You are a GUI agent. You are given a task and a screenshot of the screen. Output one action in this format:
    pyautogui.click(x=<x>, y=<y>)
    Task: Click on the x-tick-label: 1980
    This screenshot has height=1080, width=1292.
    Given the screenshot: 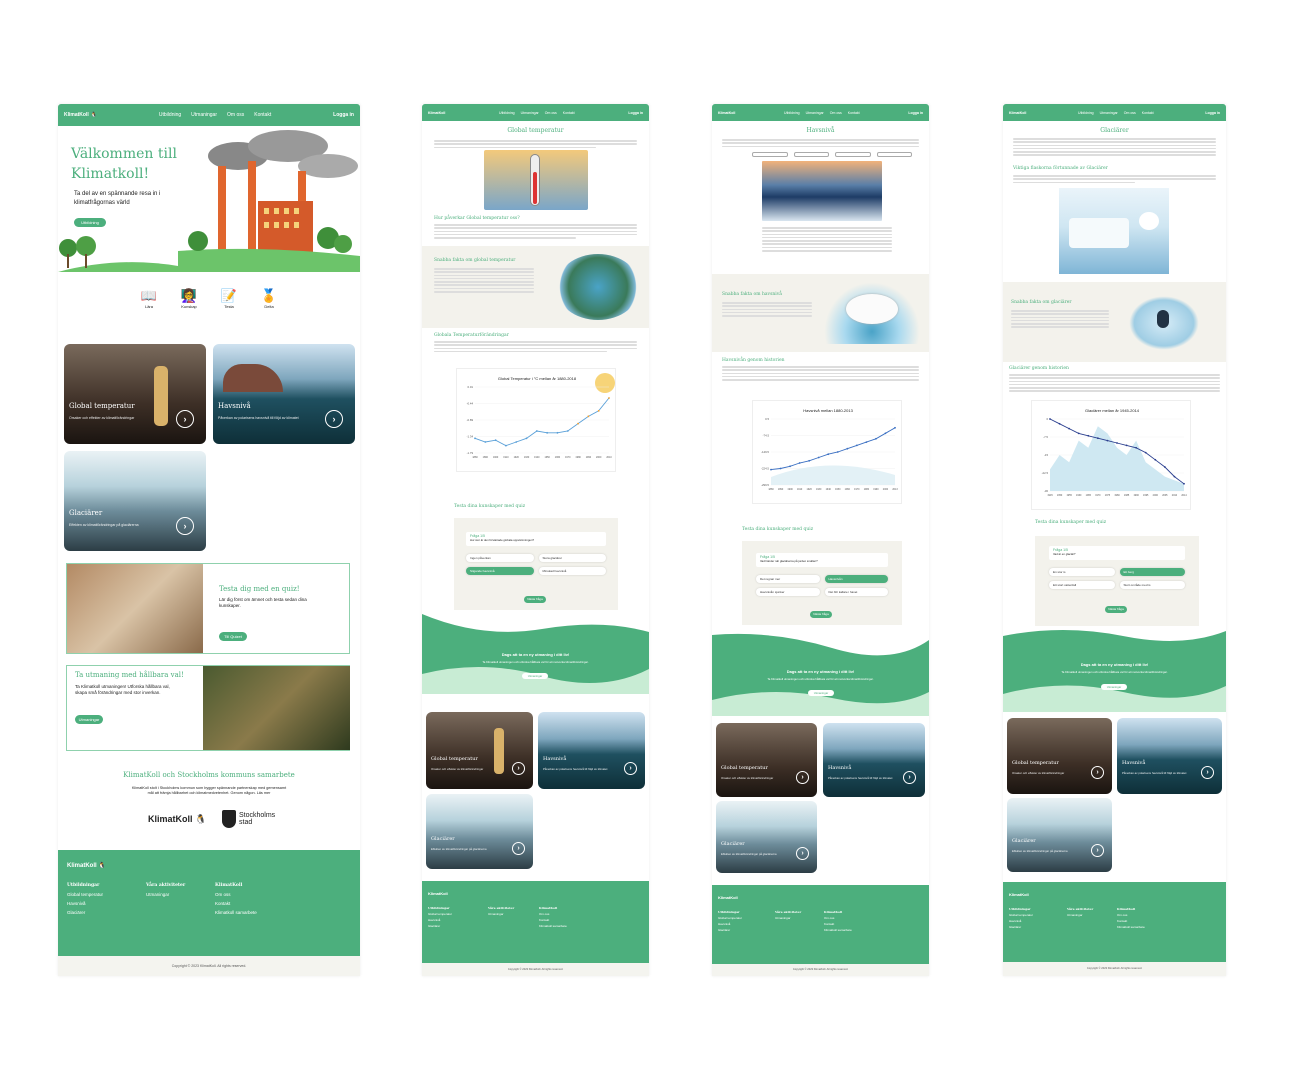 What is the action you would take?
    pyautogui.click(x=578, y=457)
    